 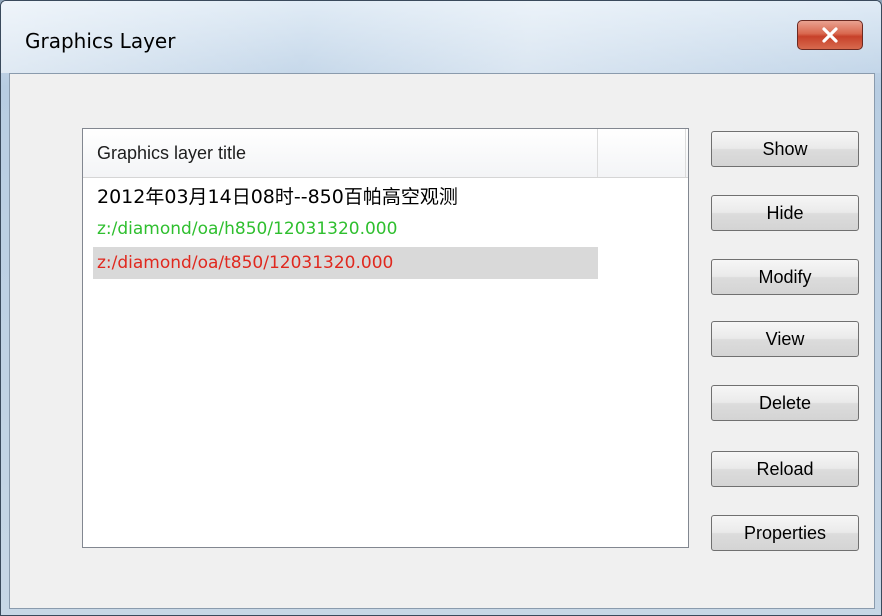 I want to click on column-header-extra, so click(x=642, y=153).